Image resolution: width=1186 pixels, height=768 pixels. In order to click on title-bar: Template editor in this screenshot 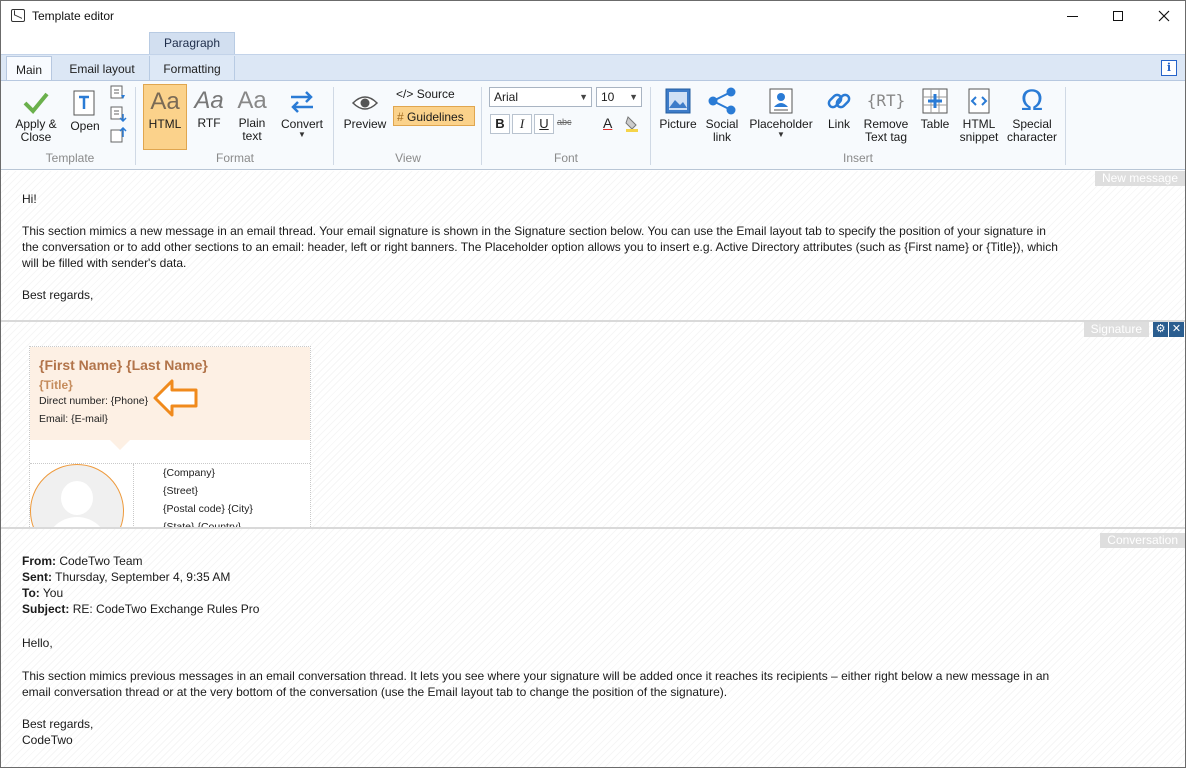, I will do `click(593, 16)`.